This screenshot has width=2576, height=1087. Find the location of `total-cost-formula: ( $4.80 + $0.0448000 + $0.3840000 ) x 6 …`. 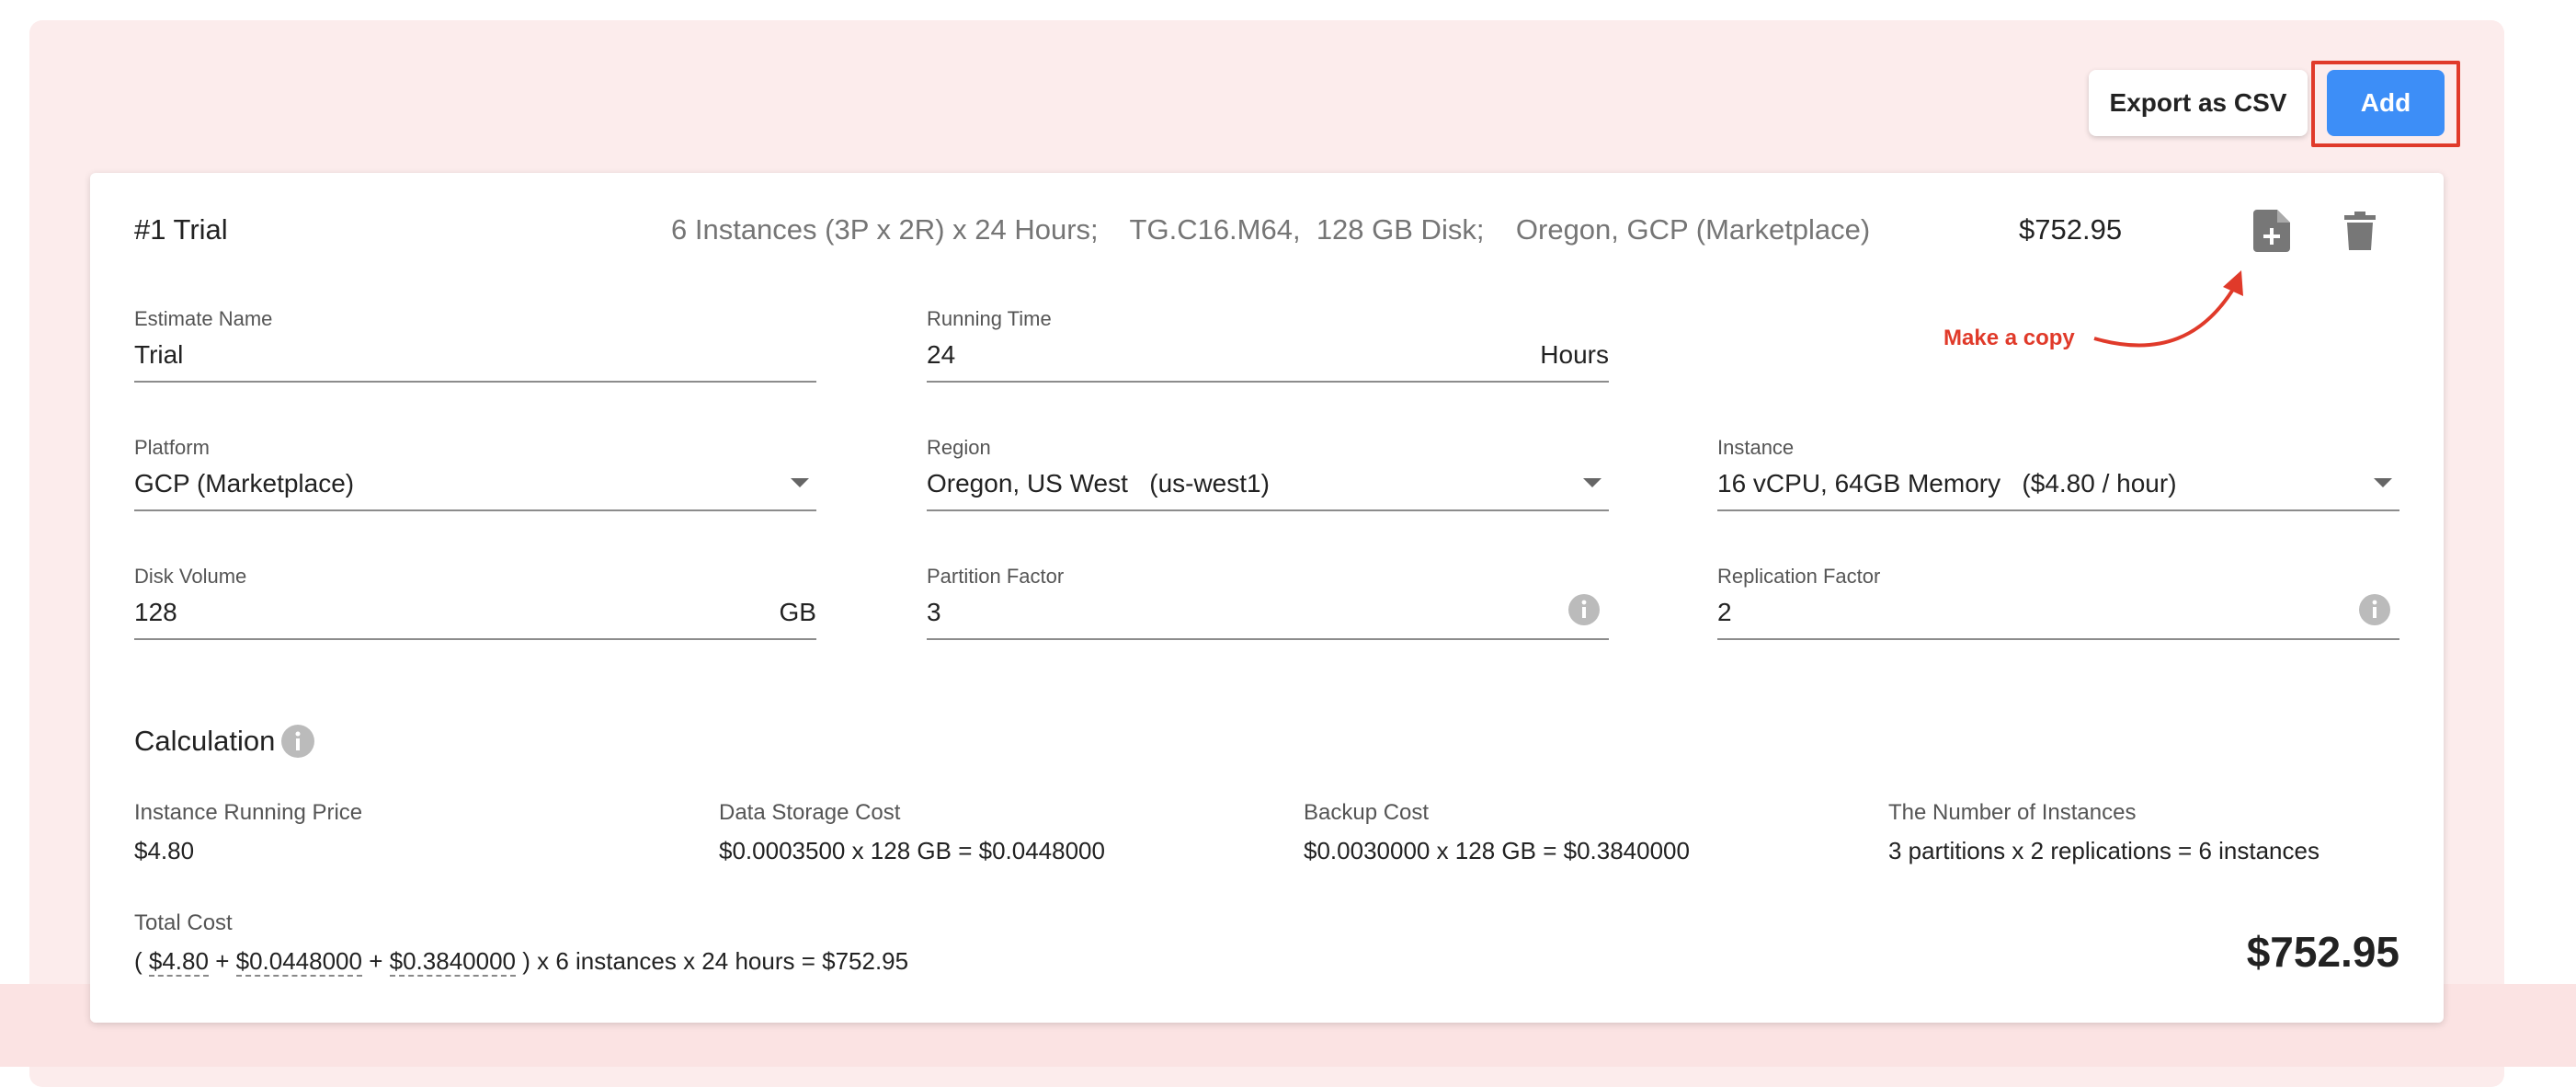

total-cost-formula: ( $4.80 + $0.0448000 + $0.3840000 ) x 6 … is located at coordinates (521, 962).